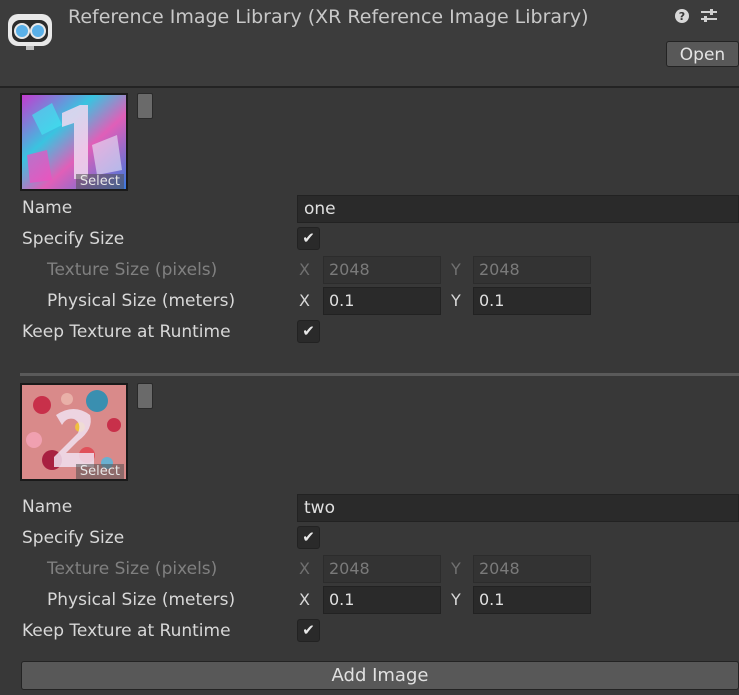 The image size is (739, 695). What do you see at coordinates (709, 16) in the screenshot?
I see `settings-sliders-icon` at bounding box center [709, 16].